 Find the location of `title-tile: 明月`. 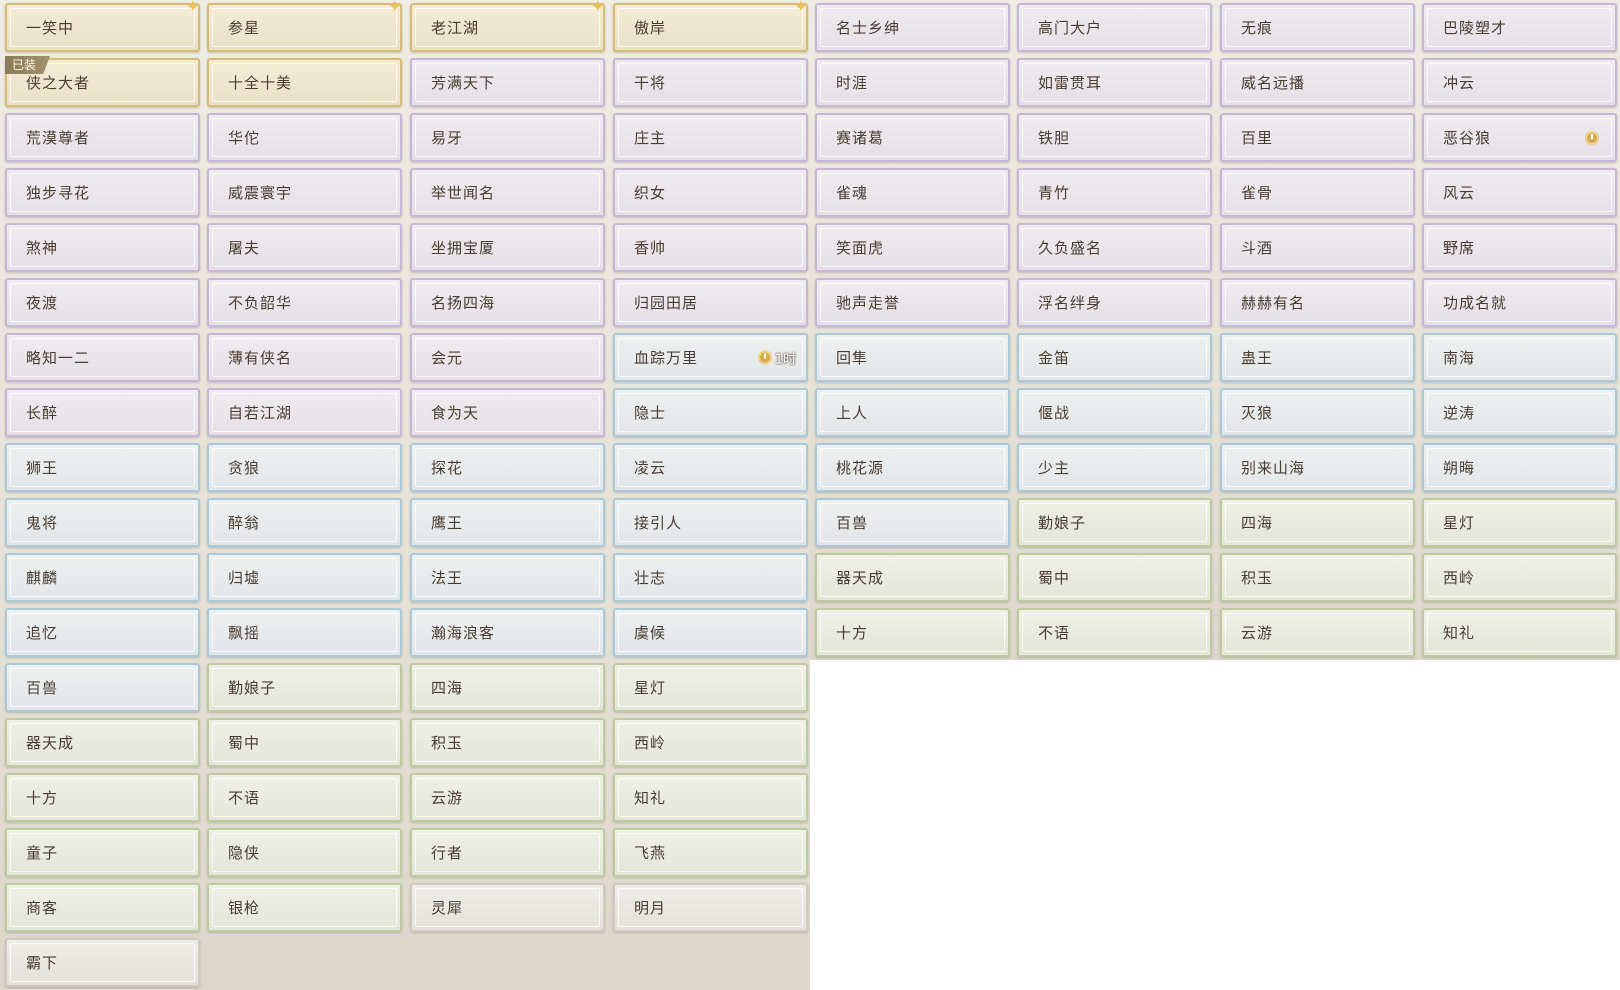

title-tile: 明月 is located at coordinates (710, 907).